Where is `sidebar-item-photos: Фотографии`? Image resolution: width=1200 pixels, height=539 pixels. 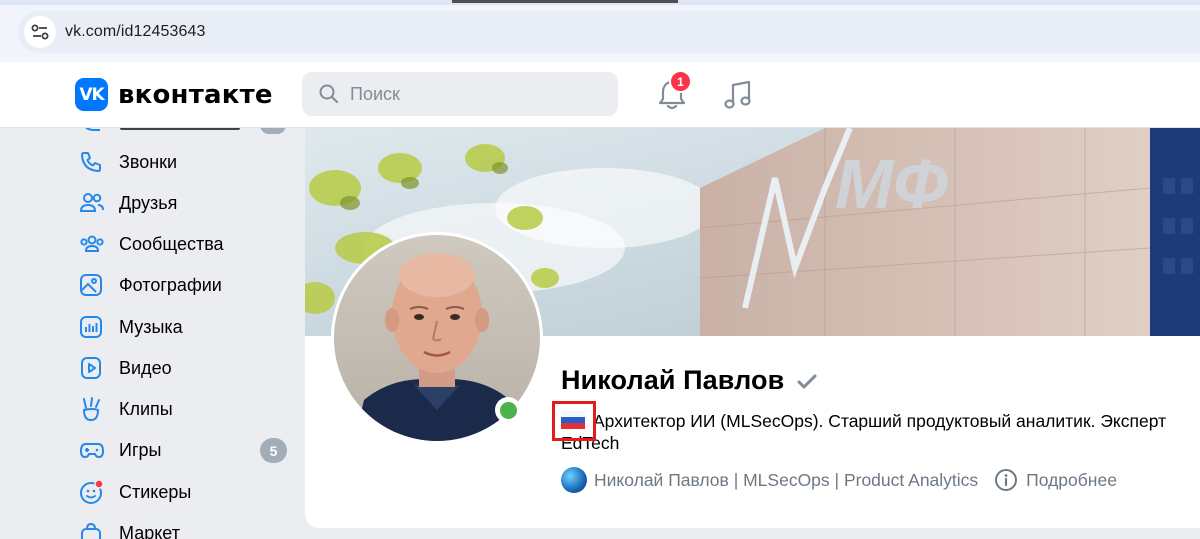 sidebar-item-photos: Фотографии is located at coordinates (184, 285).